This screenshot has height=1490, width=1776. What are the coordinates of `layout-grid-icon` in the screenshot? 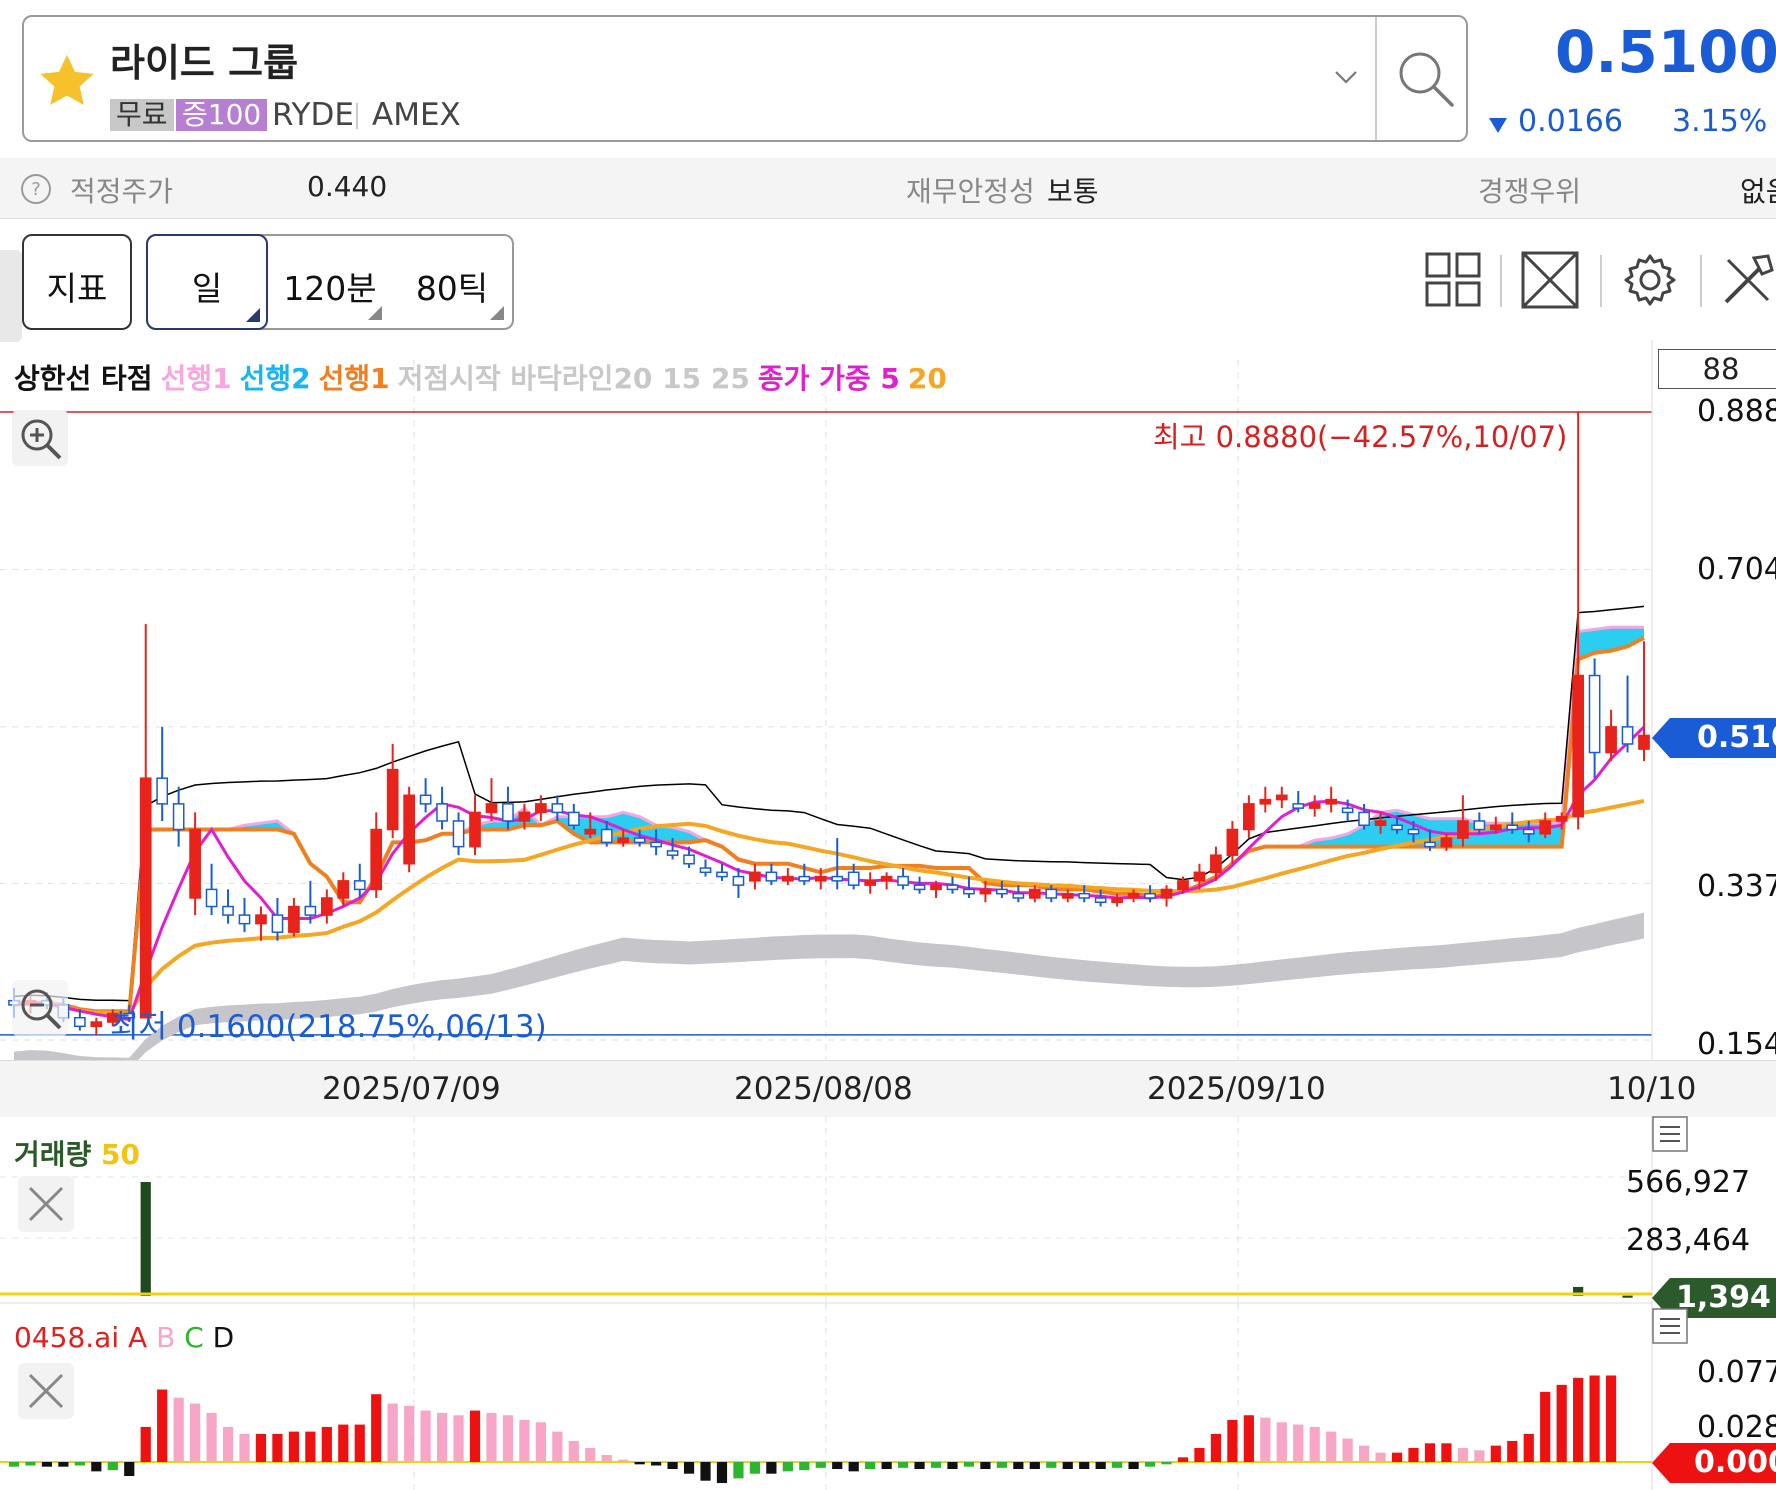 It's located at (1454, 280).